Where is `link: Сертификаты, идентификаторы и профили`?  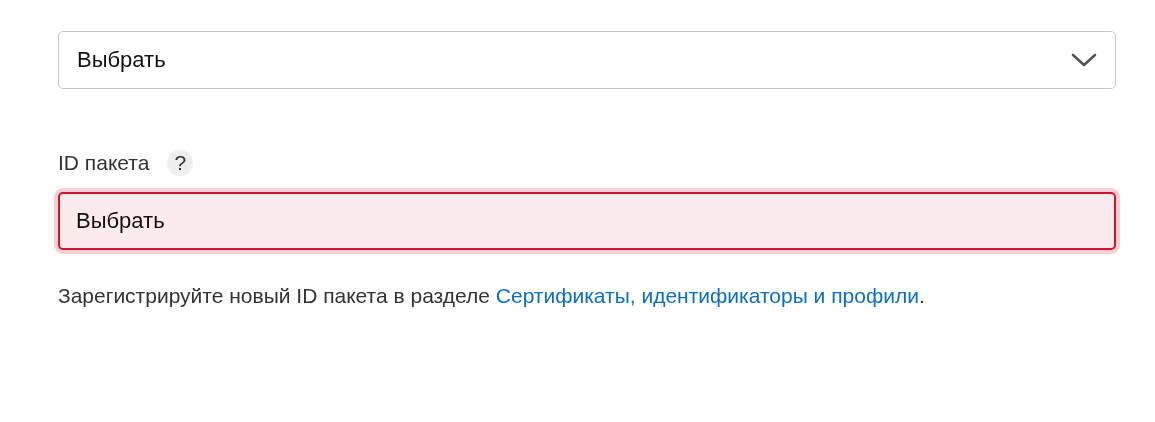
link: Сертификаты, идентификаторы и профили is located at coordinates (707, 295).